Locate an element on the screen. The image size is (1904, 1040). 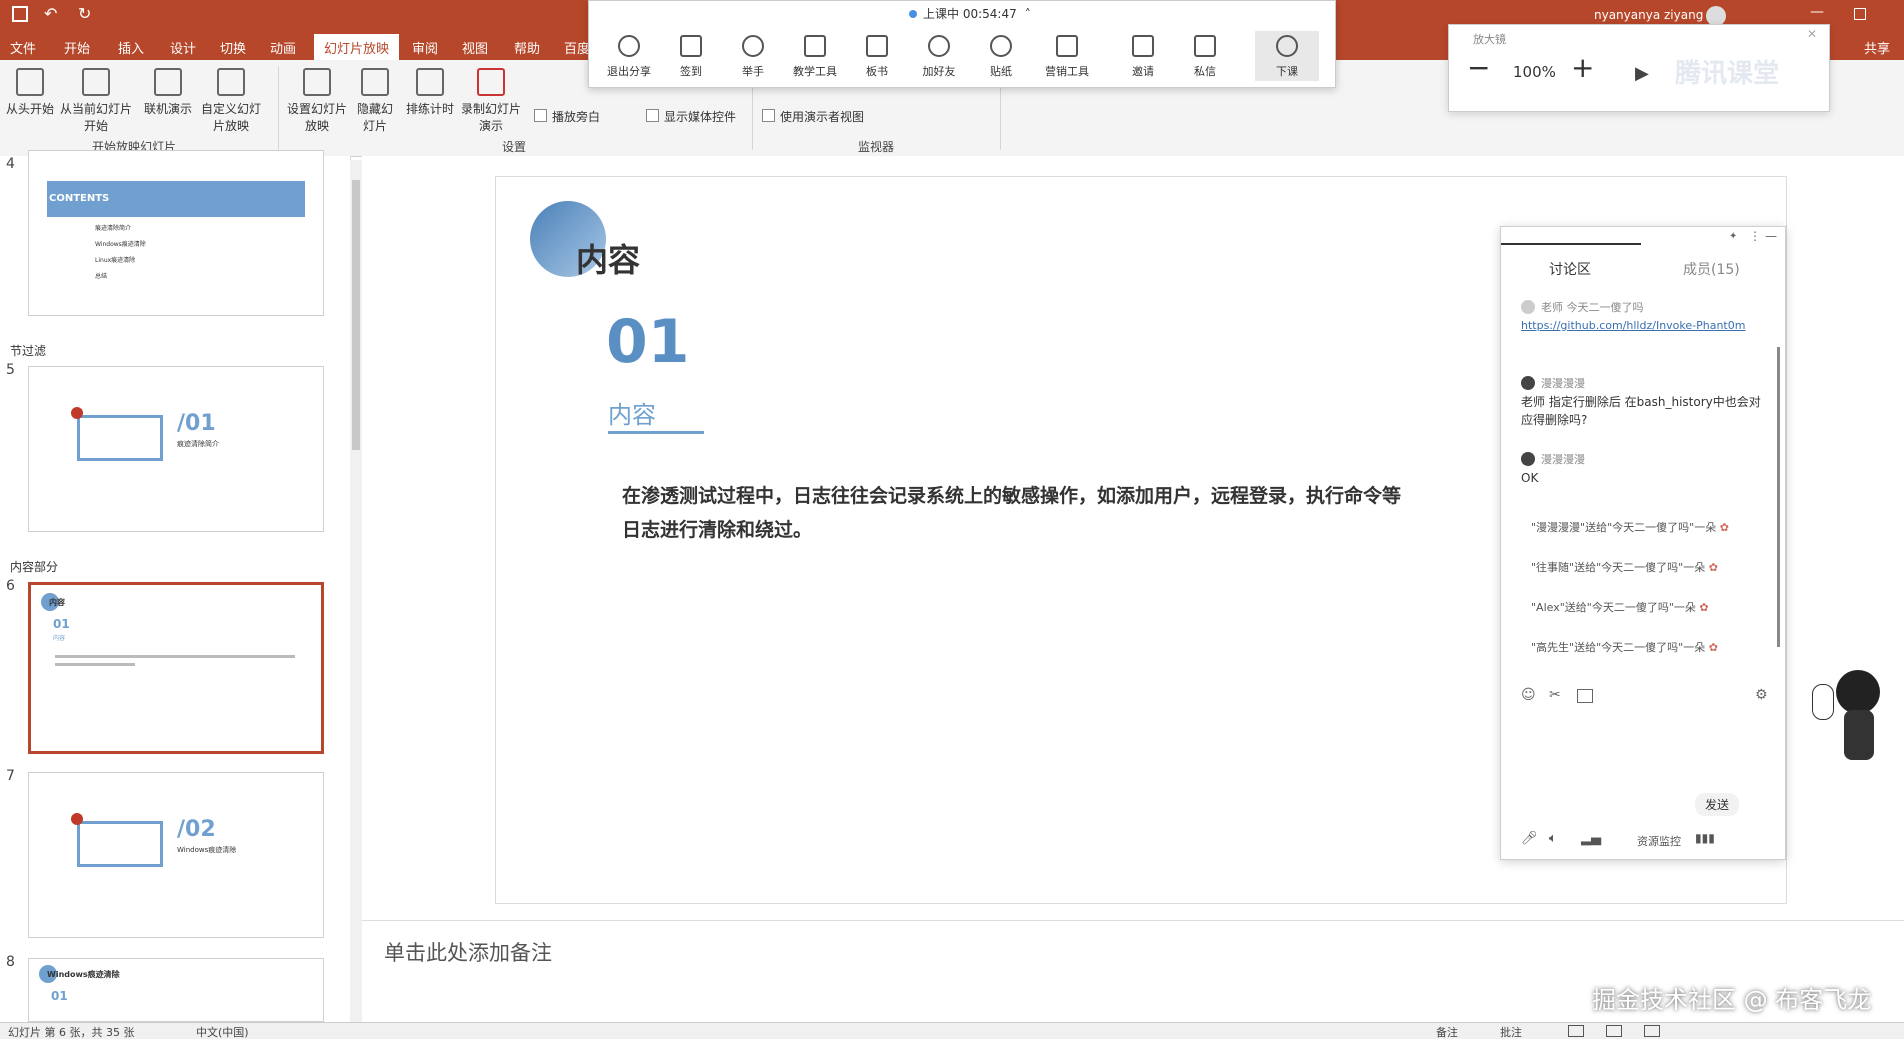
share-out-icon is located at coordinates (1143, 46).